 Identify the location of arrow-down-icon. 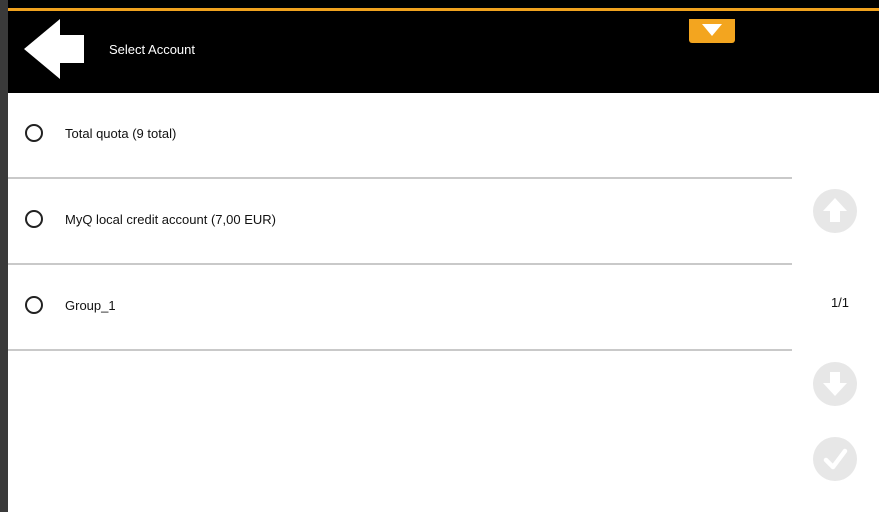
(835, 384).